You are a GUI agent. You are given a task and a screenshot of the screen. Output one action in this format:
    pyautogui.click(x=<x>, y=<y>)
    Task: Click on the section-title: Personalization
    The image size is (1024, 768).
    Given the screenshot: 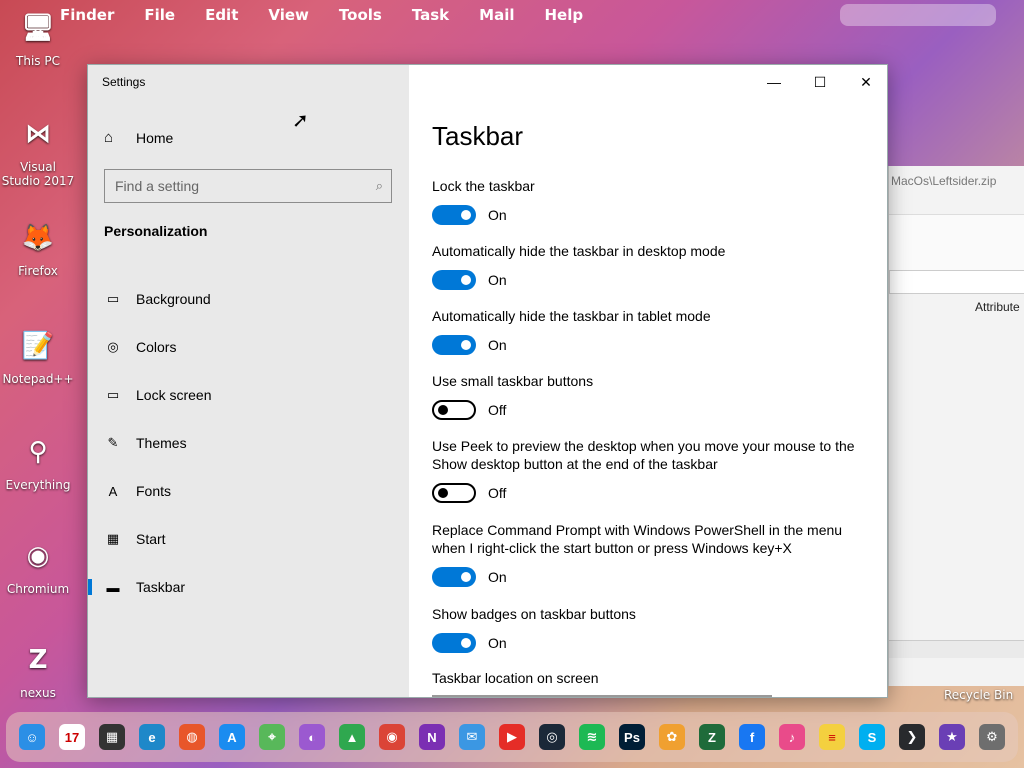 What is the action you would take?
    pyautogui.click(x=156, y=231)
    